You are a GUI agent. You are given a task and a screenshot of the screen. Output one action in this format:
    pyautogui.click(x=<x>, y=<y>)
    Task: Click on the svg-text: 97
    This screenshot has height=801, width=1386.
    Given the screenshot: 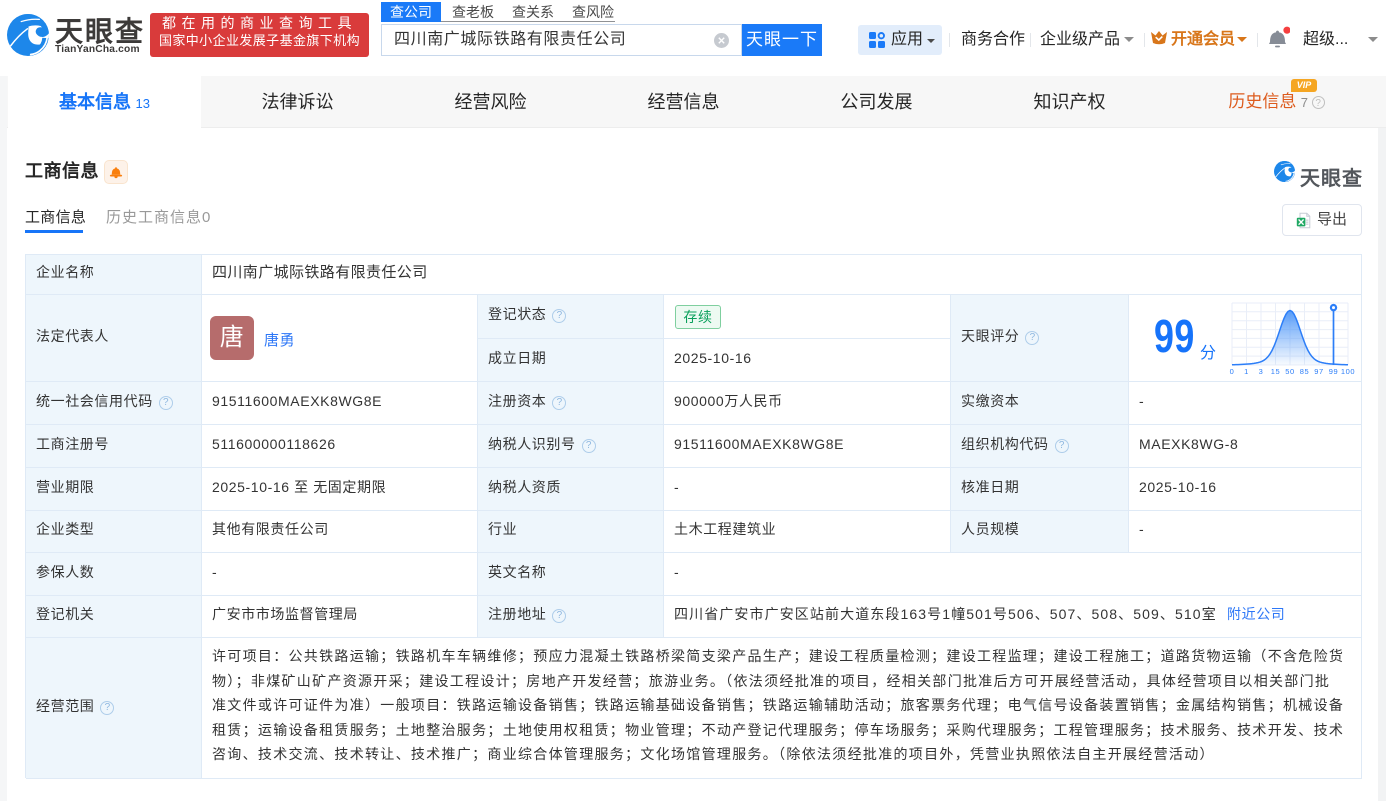 What is the action you would take?
    pyautogui.click(x=1319, y=371)
    